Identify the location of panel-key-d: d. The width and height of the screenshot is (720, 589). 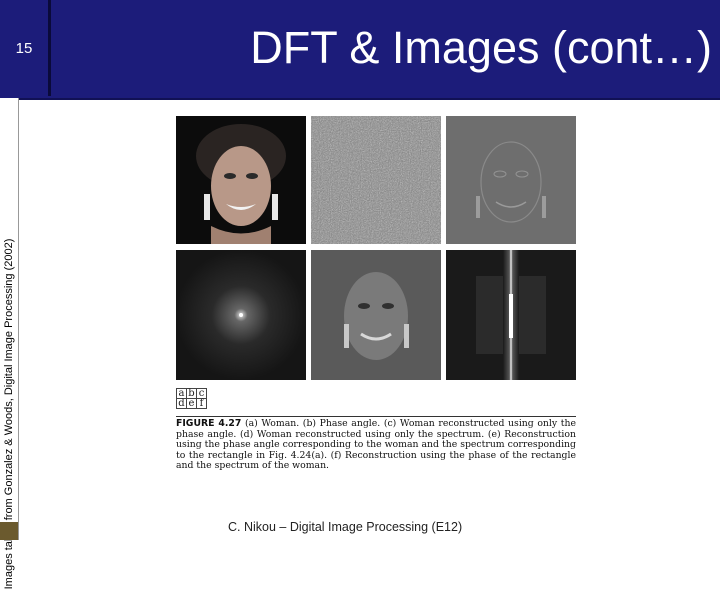
(181, 403).